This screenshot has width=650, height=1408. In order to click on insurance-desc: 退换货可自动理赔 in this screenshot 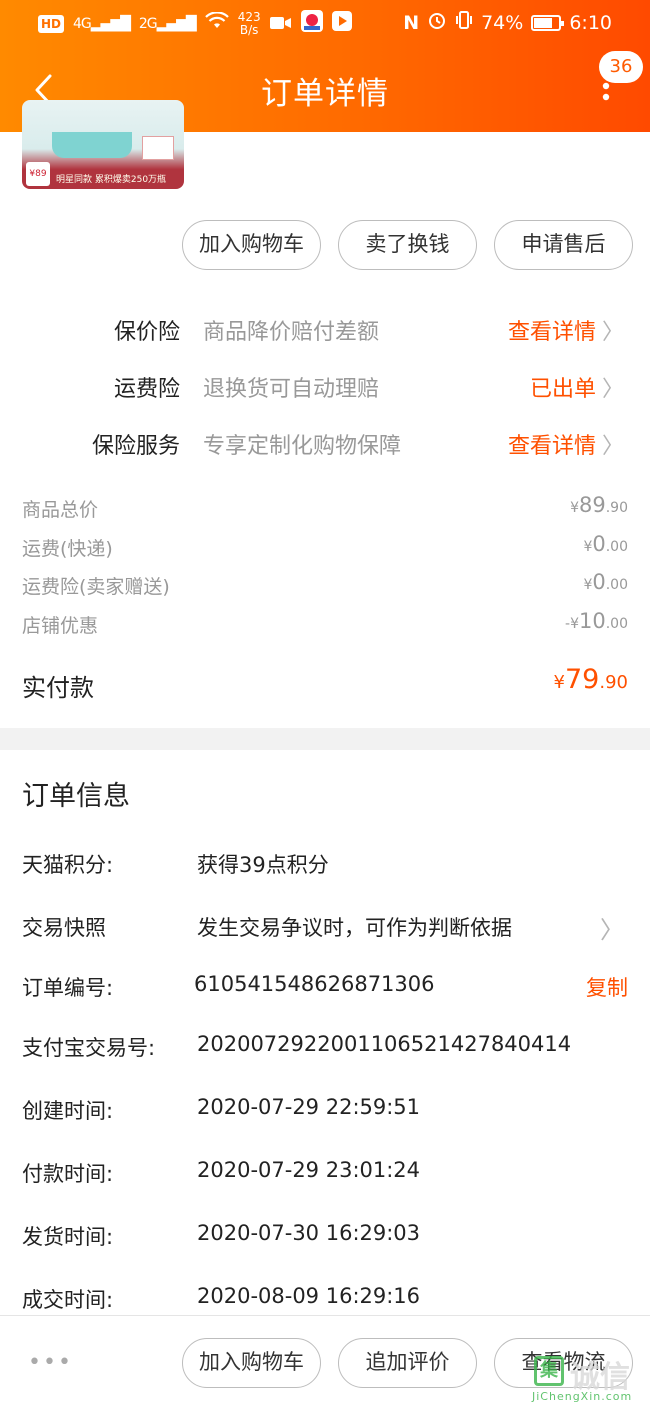, I will do `click(291, 389)`.